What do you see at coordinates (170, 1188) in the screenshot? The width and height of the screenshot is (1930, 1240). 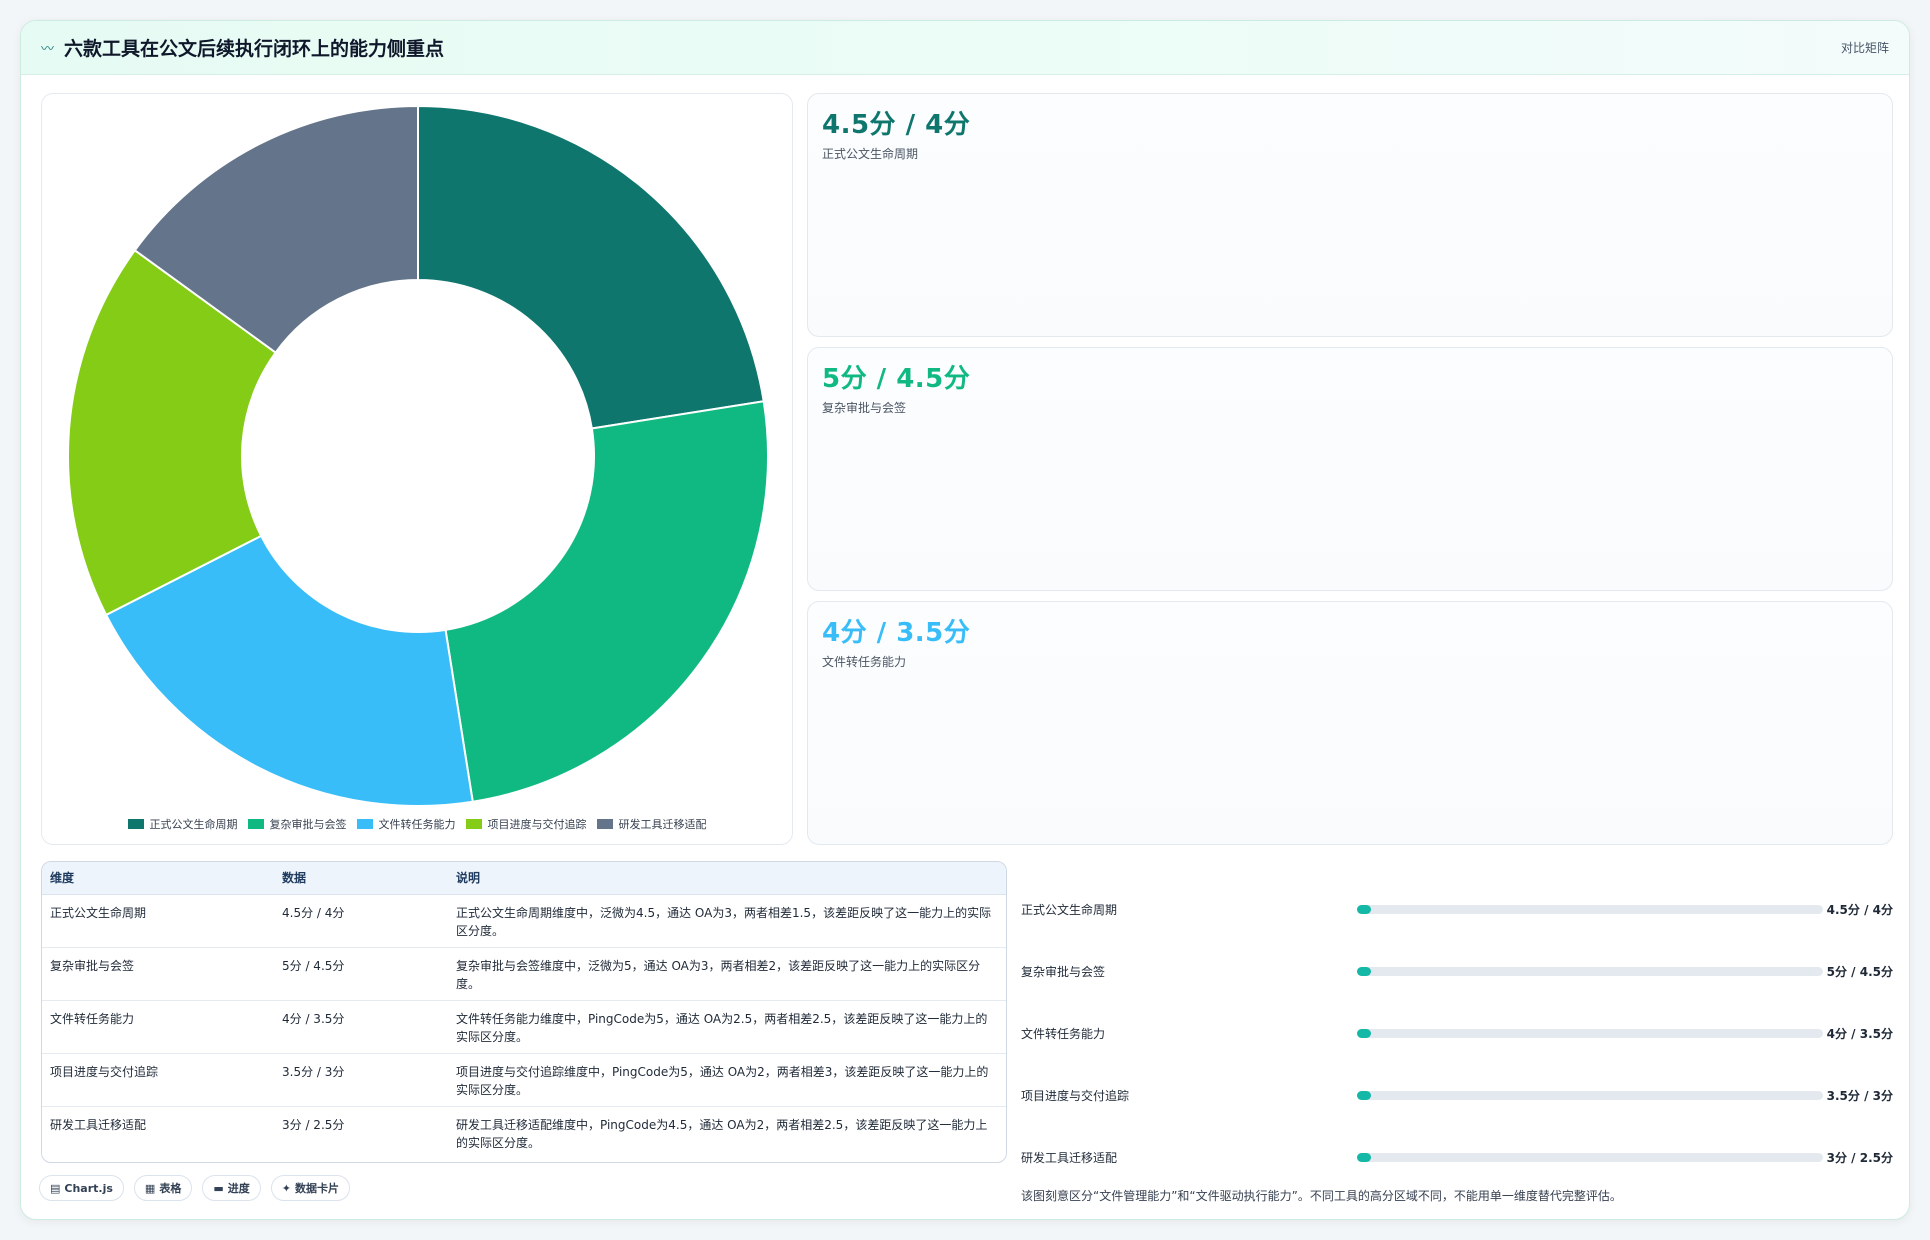 I see `chip-label: 表格` at bounding box center [170, 1188].